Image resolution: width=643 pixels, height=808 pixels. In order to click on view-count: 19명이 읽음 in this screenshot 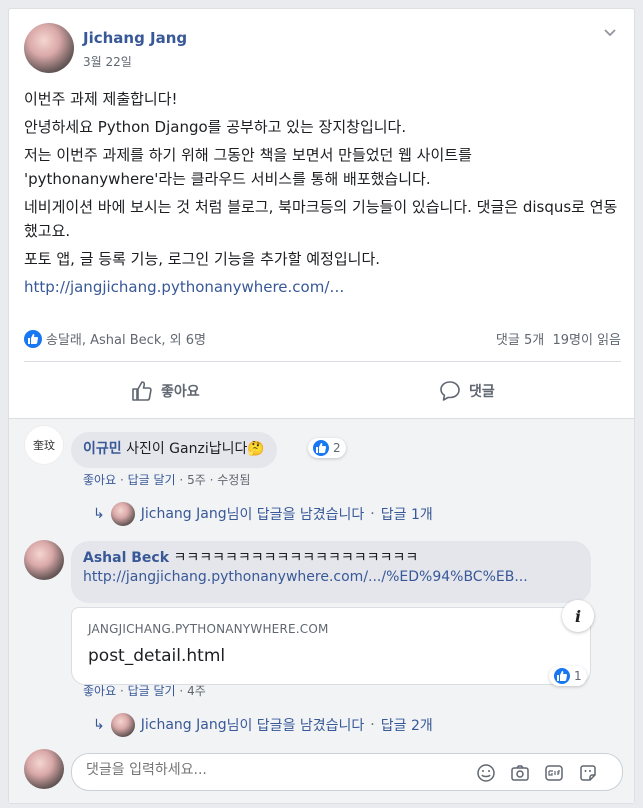, I will do `click(586, 340)`.